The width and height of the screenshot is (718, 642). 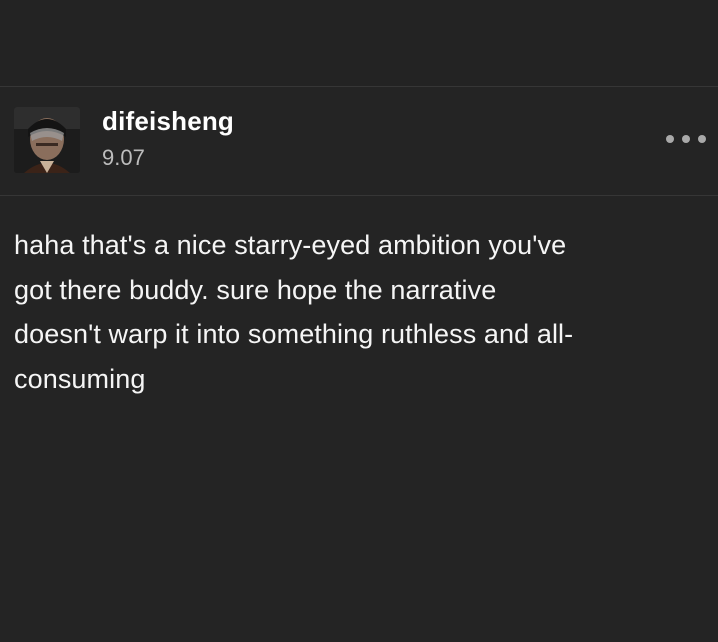 I want to click on top-strip, so click(x=359, y=43).